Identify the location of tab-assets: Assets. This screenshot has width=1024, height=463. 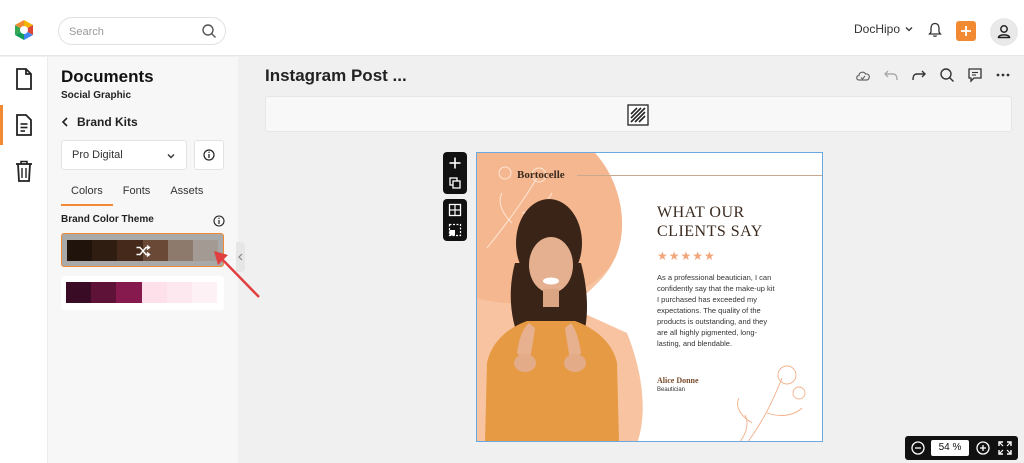
(186, 194).